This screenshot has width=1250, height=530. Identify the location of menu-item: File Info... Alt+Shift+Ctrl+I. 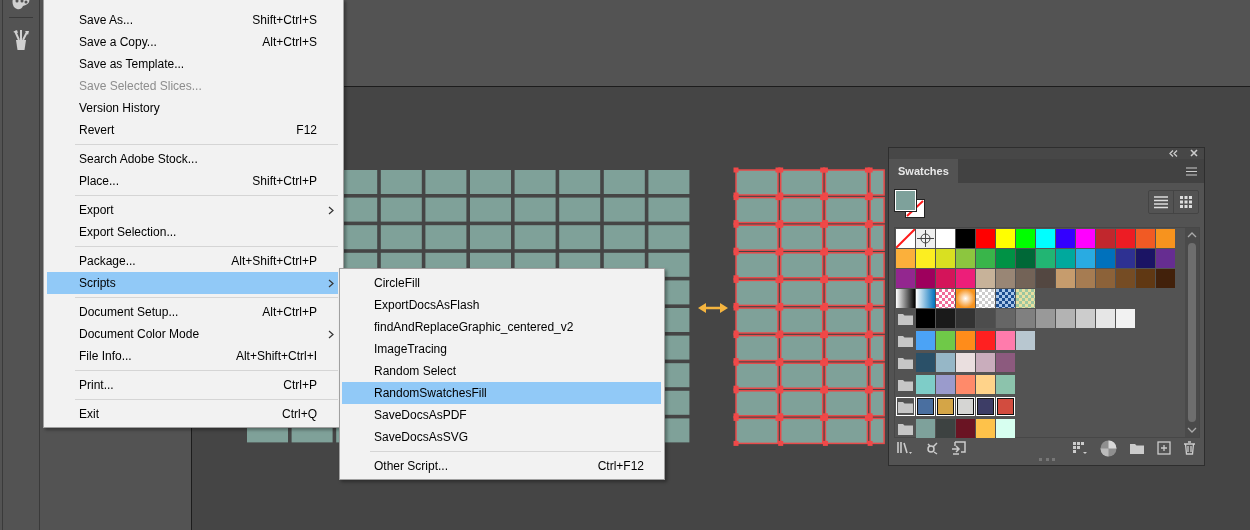
(192, 356).